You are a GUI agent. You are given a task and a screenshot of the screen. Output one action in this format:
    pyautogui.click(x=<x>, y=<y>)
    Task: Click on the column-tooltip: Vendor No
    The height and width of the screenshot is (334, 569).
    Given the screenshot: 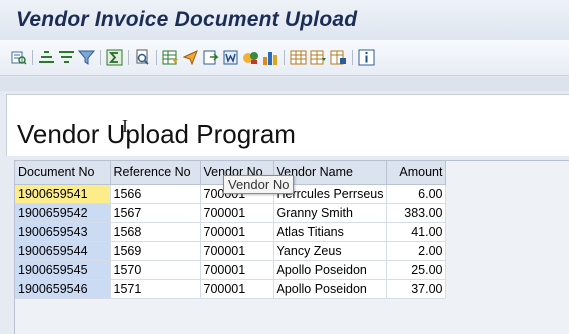 What is the action you would take?
    pyautogui.click(x=259, y=184)
    